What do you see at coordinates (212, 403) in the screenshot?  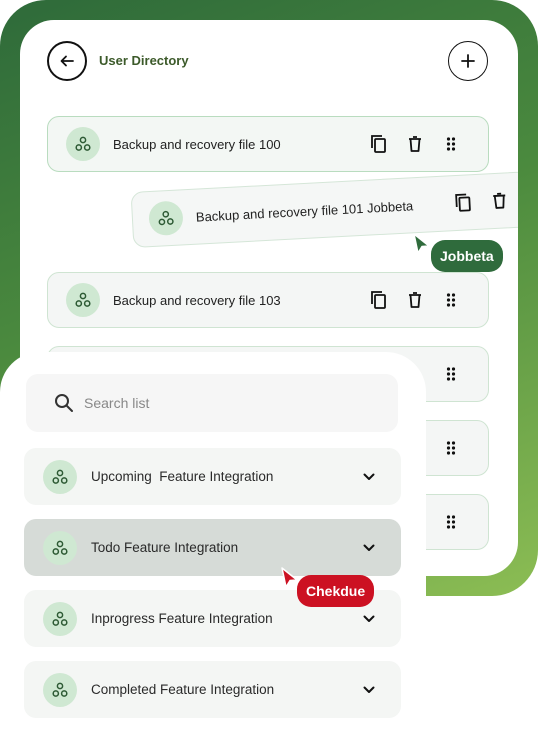 I see `search-input: Search list` at bounding box center [212, 403].